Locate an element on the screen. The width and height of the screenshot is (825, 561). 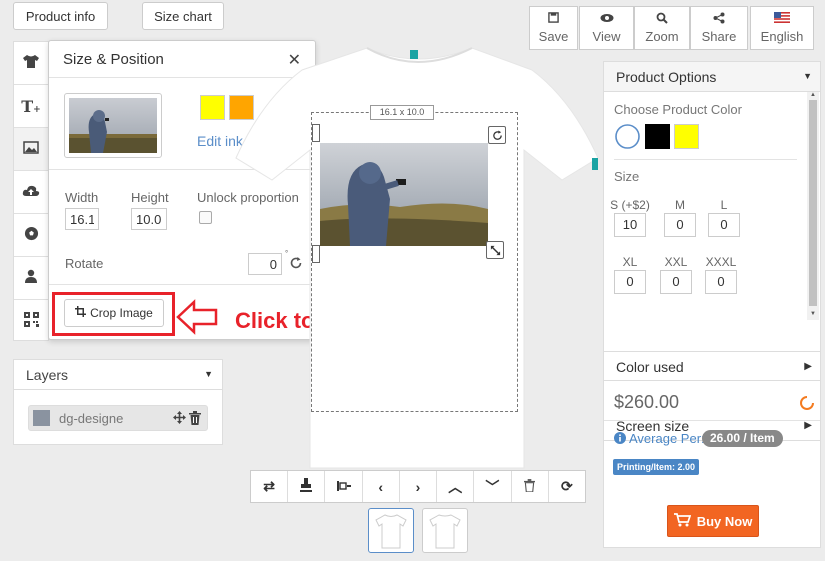
color-yellow is located at coordinates (686, 136).